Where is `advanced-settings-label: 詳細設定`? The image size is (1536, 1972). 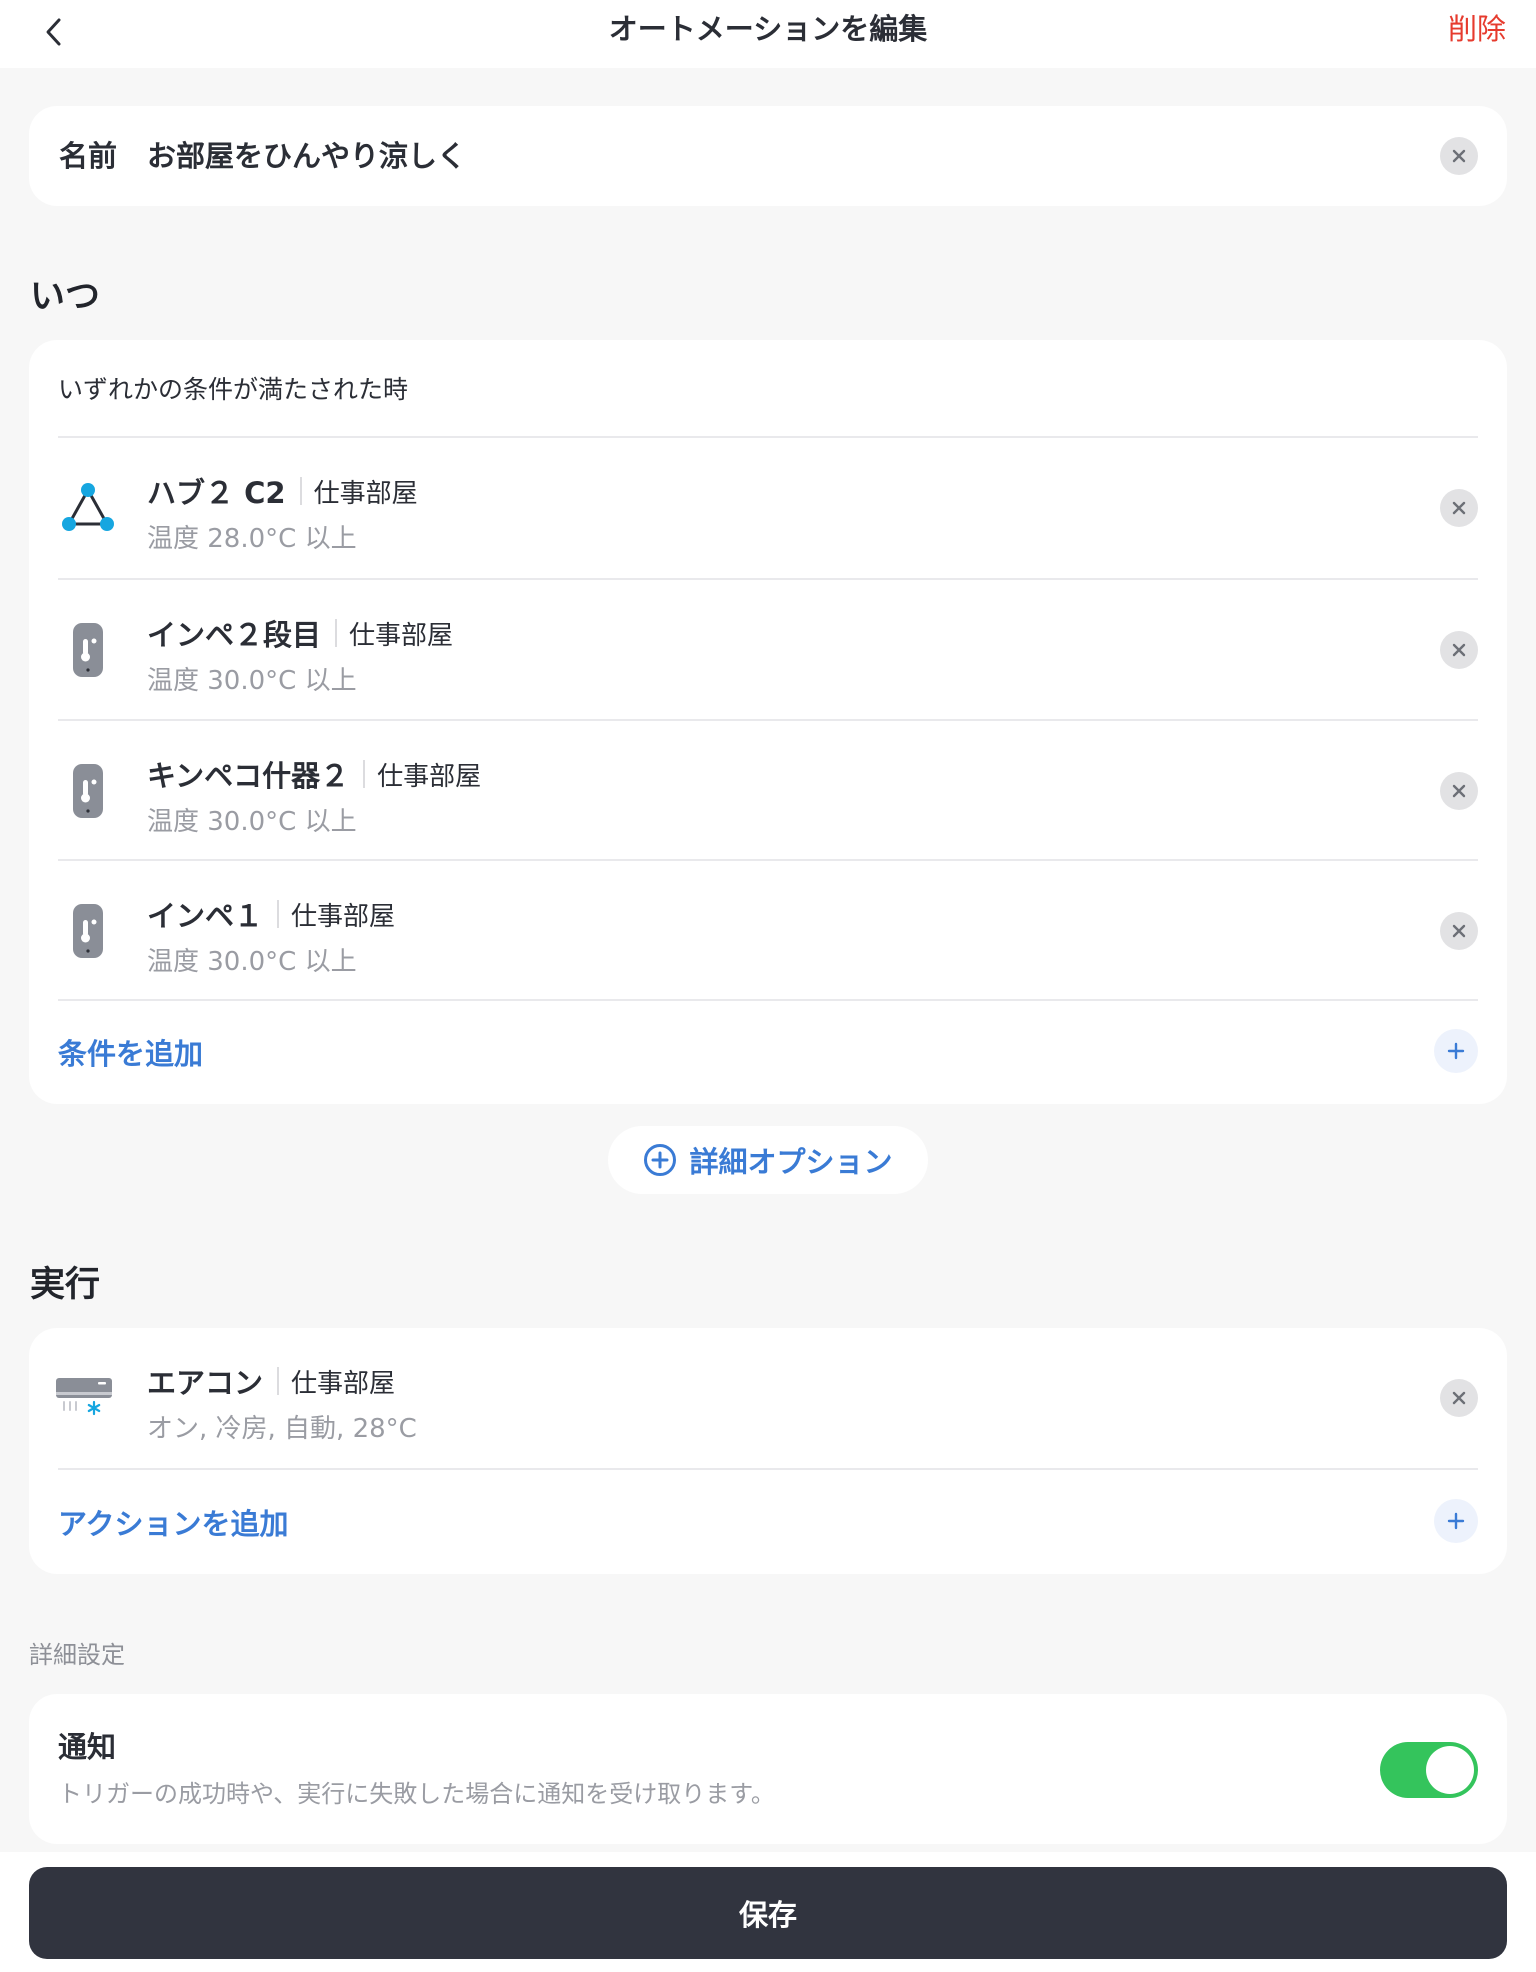
advanced-settings-label: 詳細設定 is located at coordinates (77, 1655).